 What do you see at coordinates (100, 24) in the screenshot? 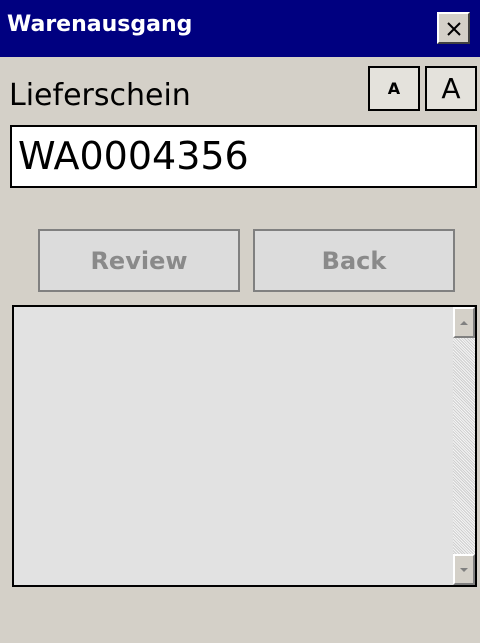
I see `window-title: Warenausgang` at bounding box center [100, 24].